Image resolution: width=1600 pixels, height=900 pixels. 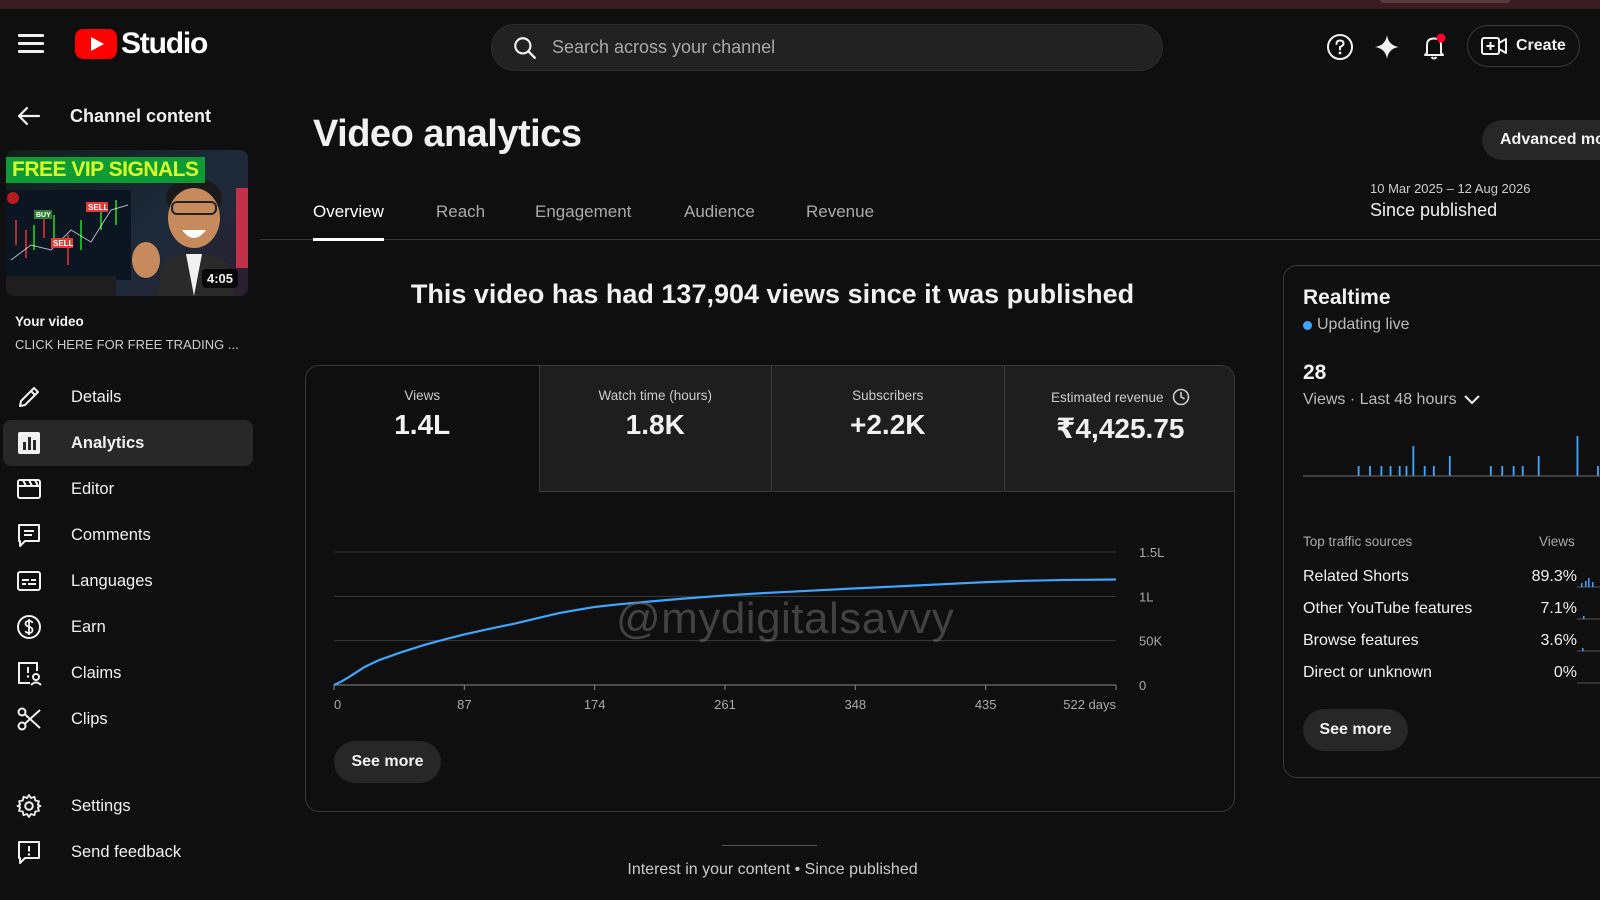 What do you see at coordinates (1541, 140) in the screenshot?
I see `advanced-mode-button: Advanced mode` at bounding box center [1541, 140].